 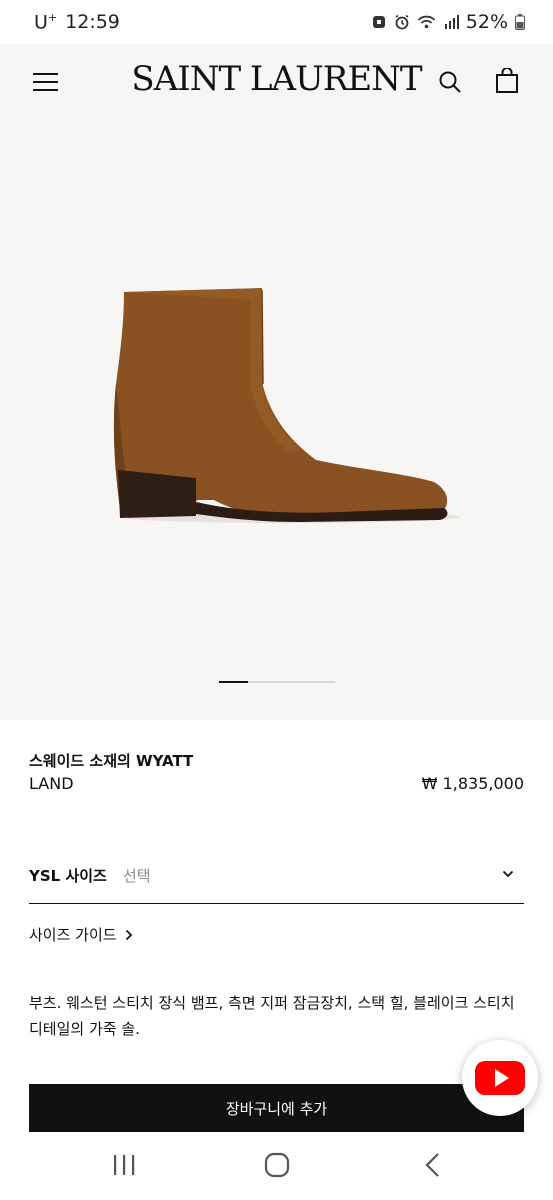 I want to click on home-icon, so click(x=277, y=1165).